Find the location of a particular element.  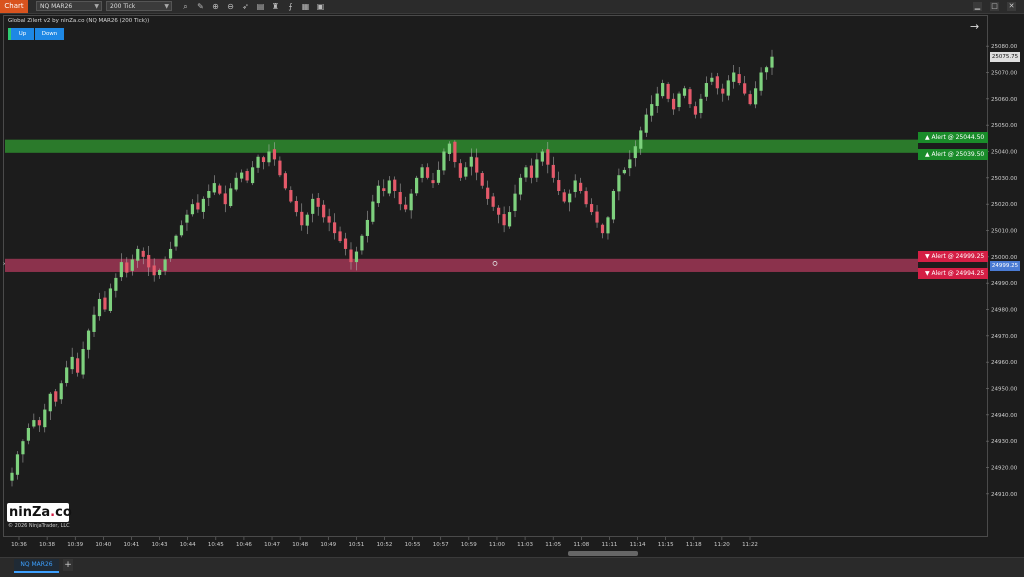

ninza-logo: ninZa.co is located at coordinates (39, 512).